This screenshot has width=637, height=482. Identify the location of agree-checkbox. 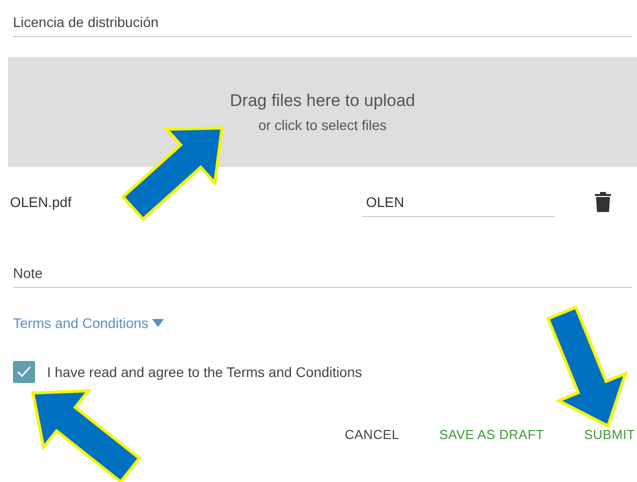
(24, 372).